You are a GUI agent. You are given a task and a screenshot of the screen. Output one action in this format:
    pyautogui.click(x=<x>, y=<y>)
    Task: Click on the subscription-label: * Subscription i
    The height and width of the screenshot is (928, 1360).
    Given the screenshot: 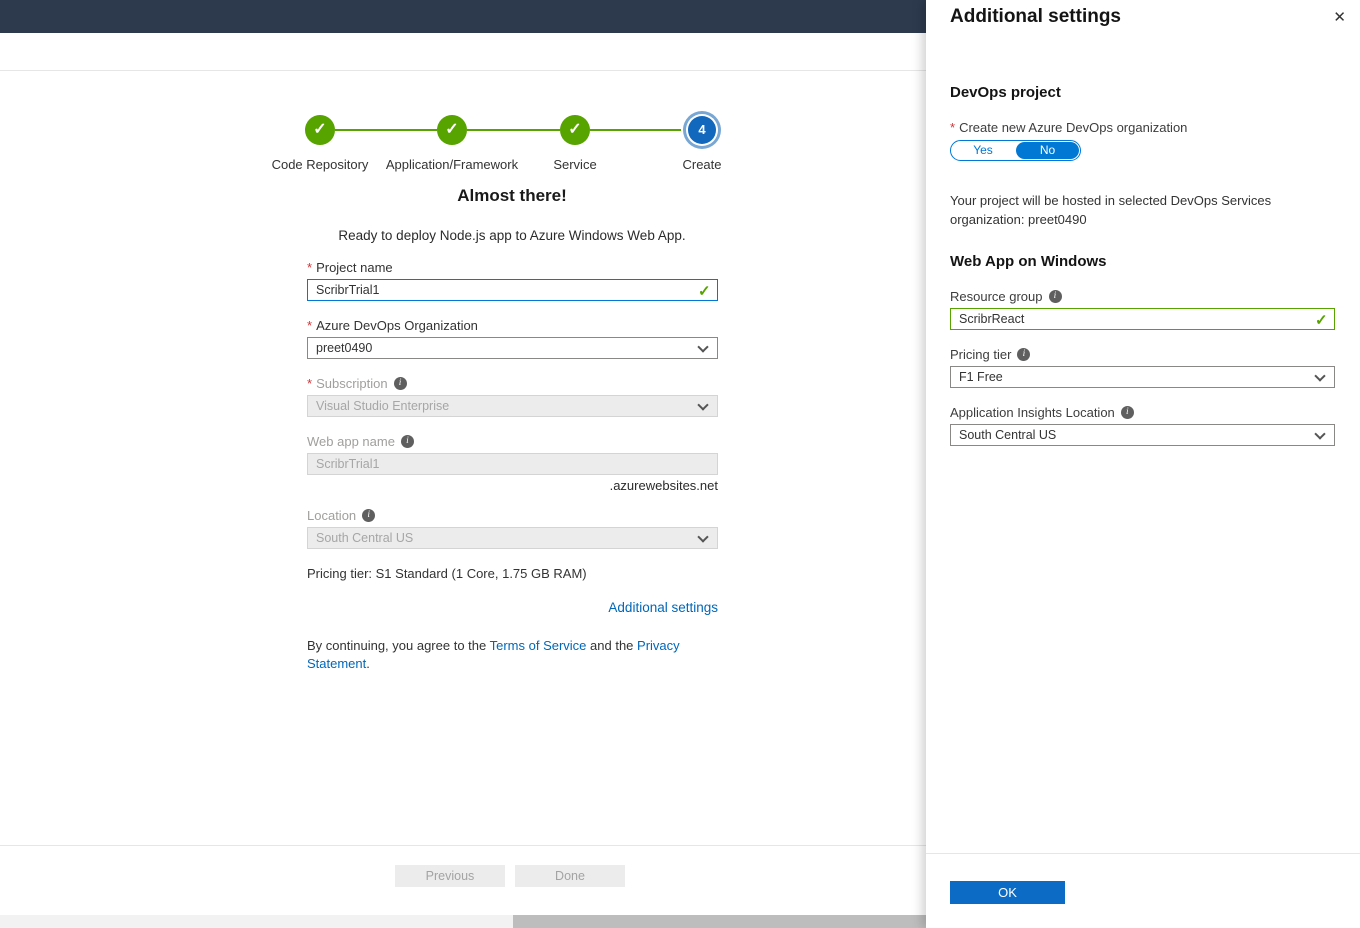 What is the action you would take?
    pyautogui.click(x=357, y=383)
    